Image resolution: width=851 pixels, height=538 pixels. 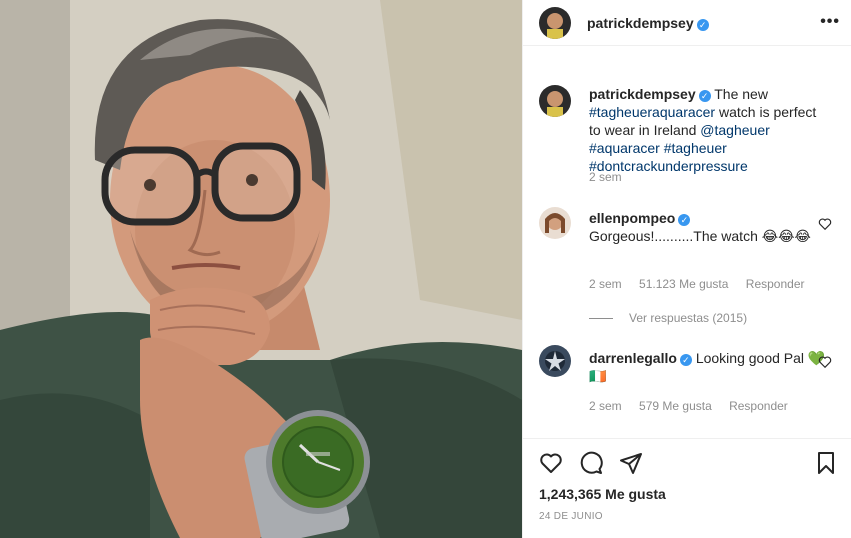 I want to click on author-username: patrickdempsey ✓, so click(x=648, y=23).